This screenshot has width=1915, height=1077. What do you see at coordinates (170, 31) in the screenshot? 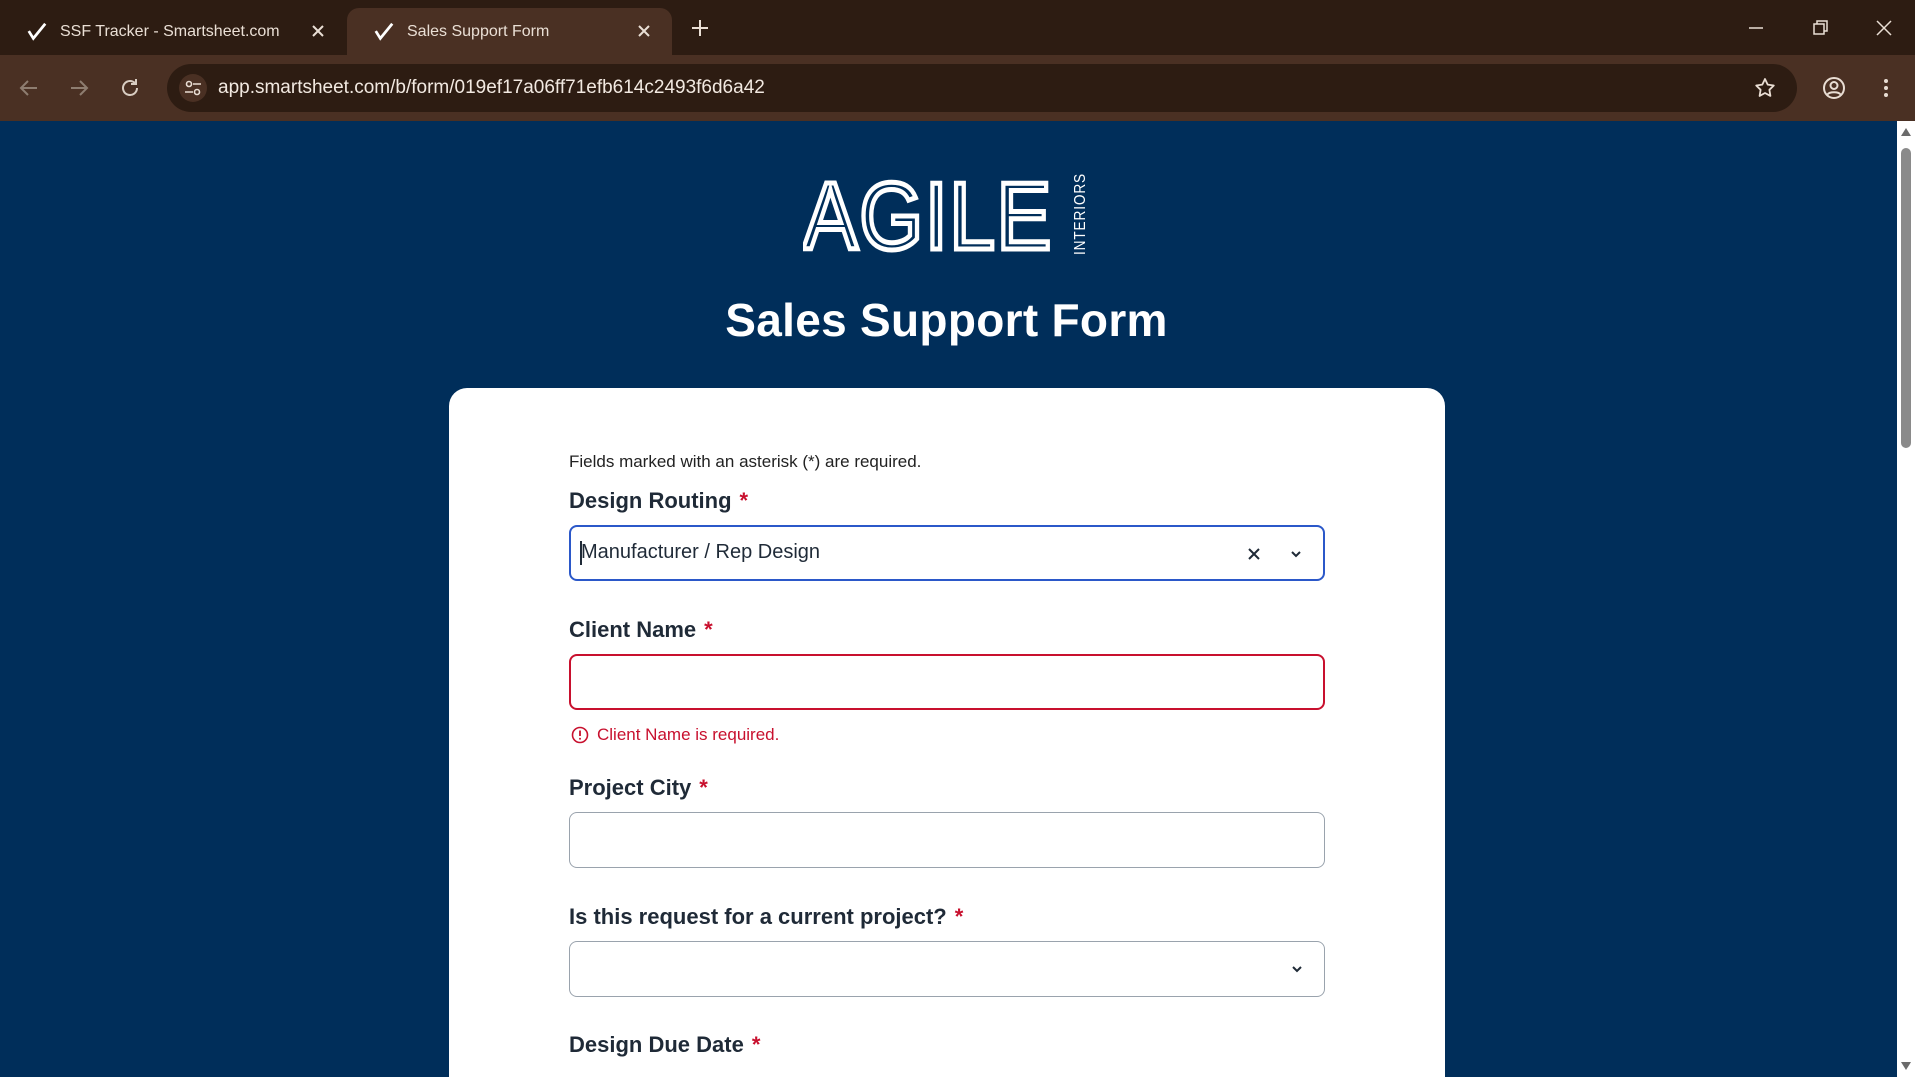
I see `tab-title: SSF Tracker - Smartsheet.com` at bounding box center [170, 31].